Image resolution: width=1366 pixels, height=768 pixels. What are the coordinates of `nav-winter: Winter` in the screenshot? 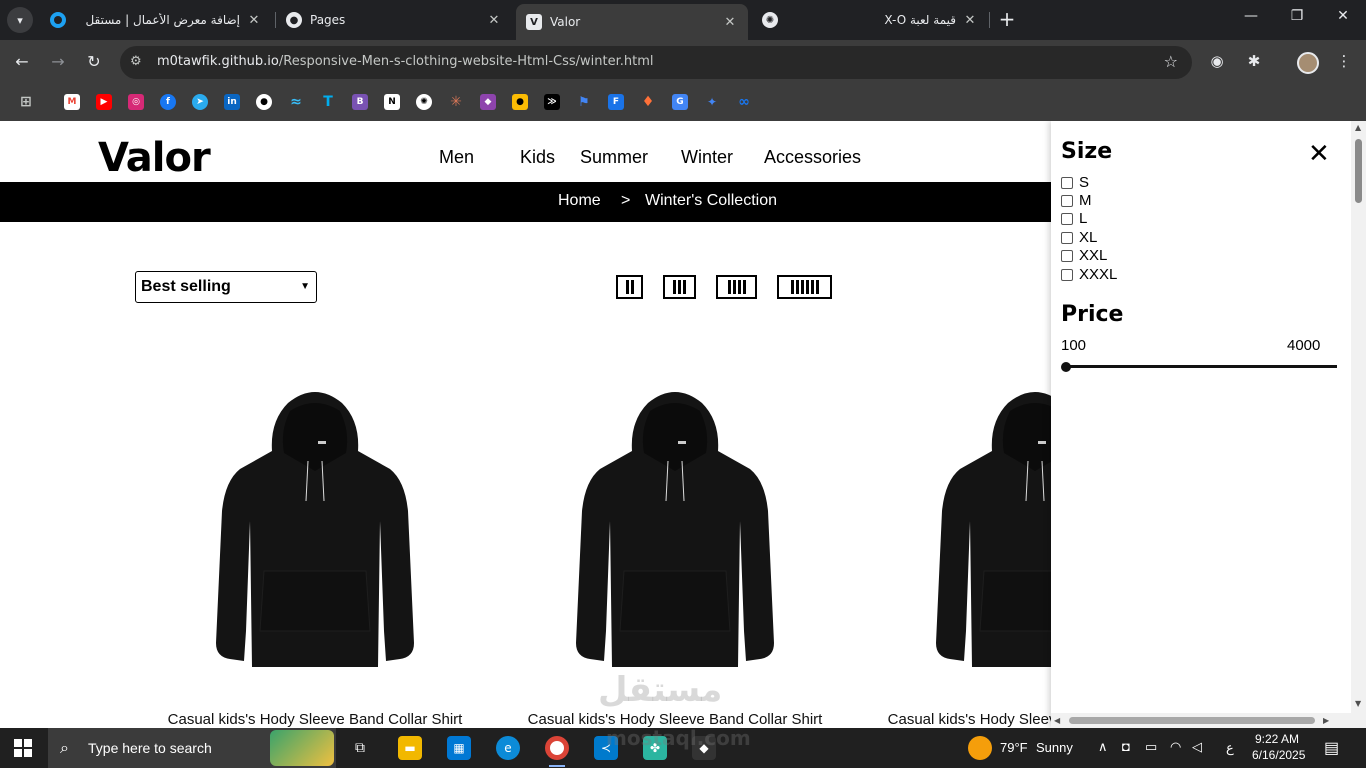 It's located at (707, 157).